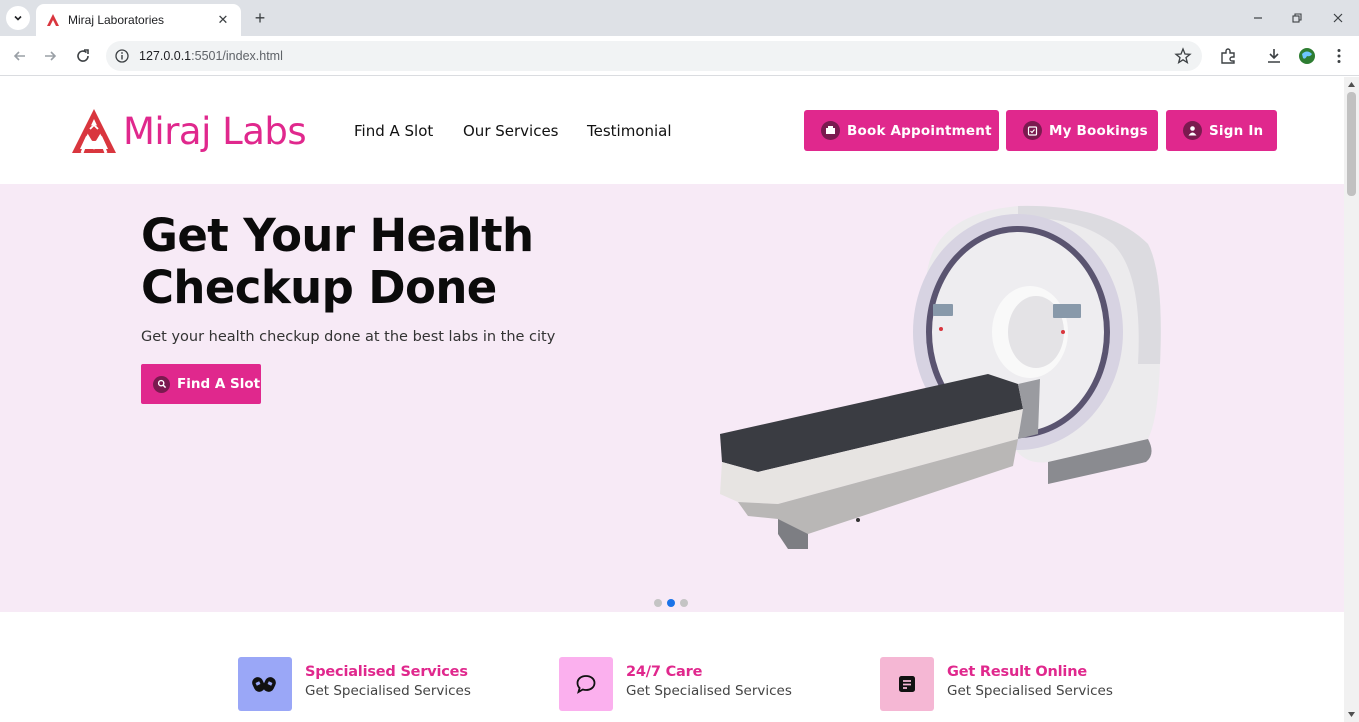 Image resolution: width=1359 pixels, height=722 pixels. What do you see at coordinates (1192, 130) in the screenshot?
I see `user-icon` at bounding box center [1192, 130].